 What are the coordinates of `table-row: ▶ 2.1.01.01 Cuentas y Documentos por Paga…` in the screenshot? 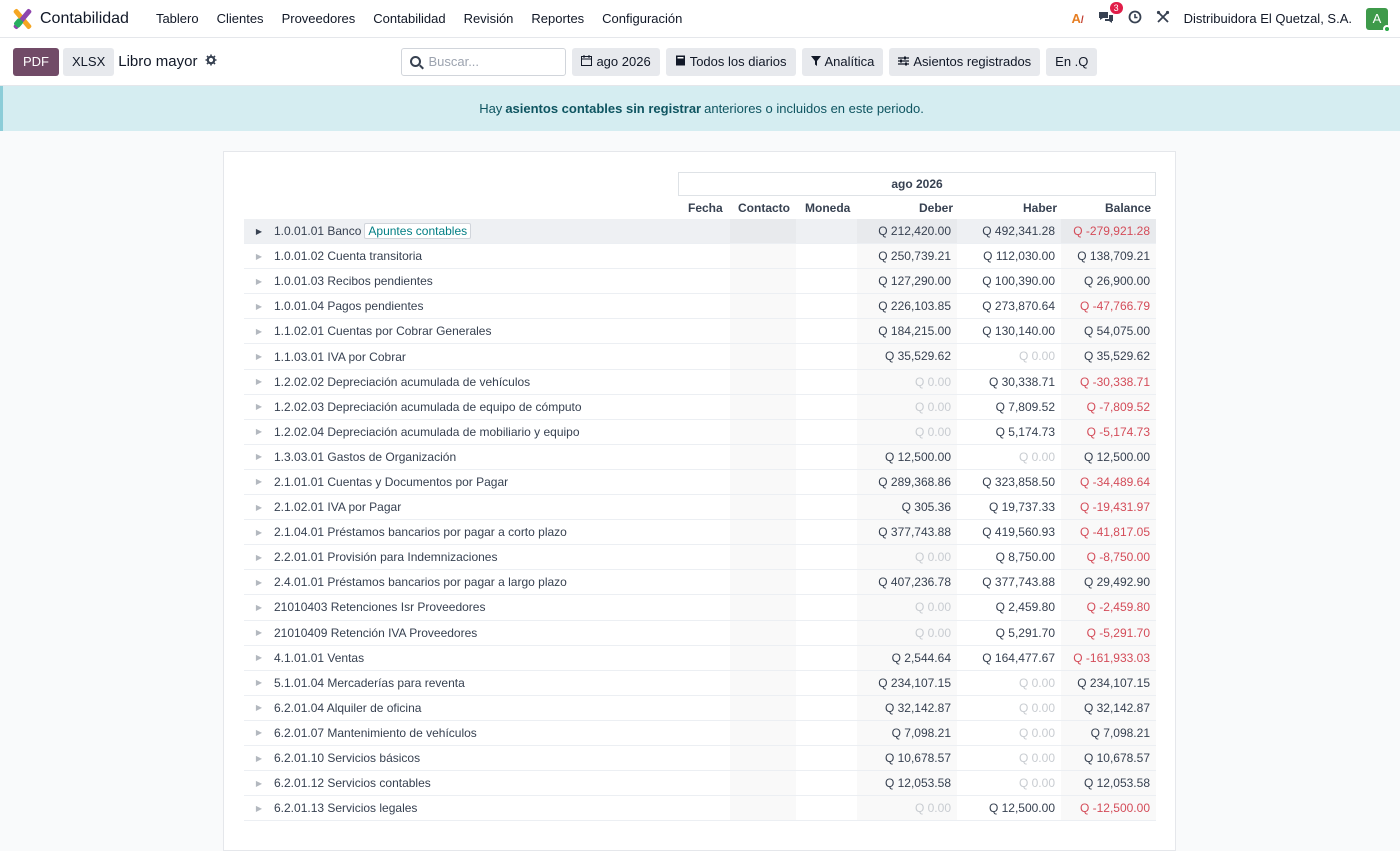 It's located at (700, 483).